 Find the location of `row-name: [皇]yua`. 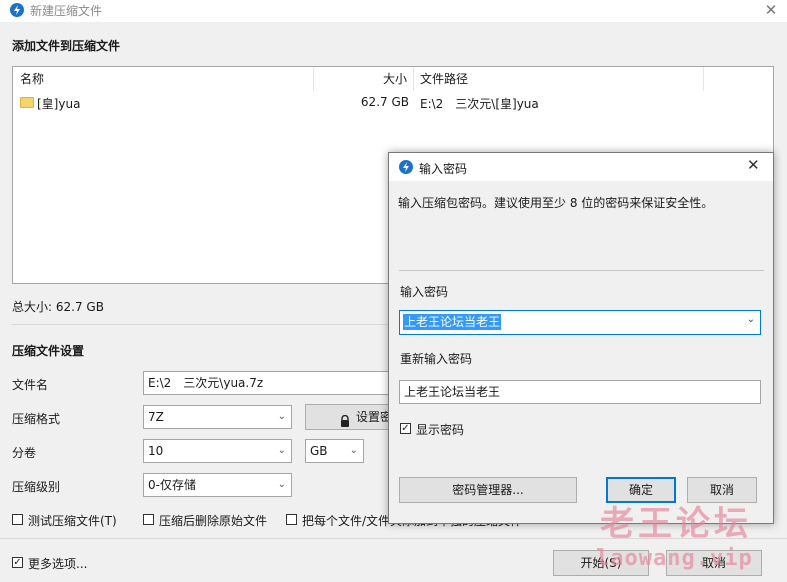

row-name: [皇]yua is located at coordinates (59, 104).